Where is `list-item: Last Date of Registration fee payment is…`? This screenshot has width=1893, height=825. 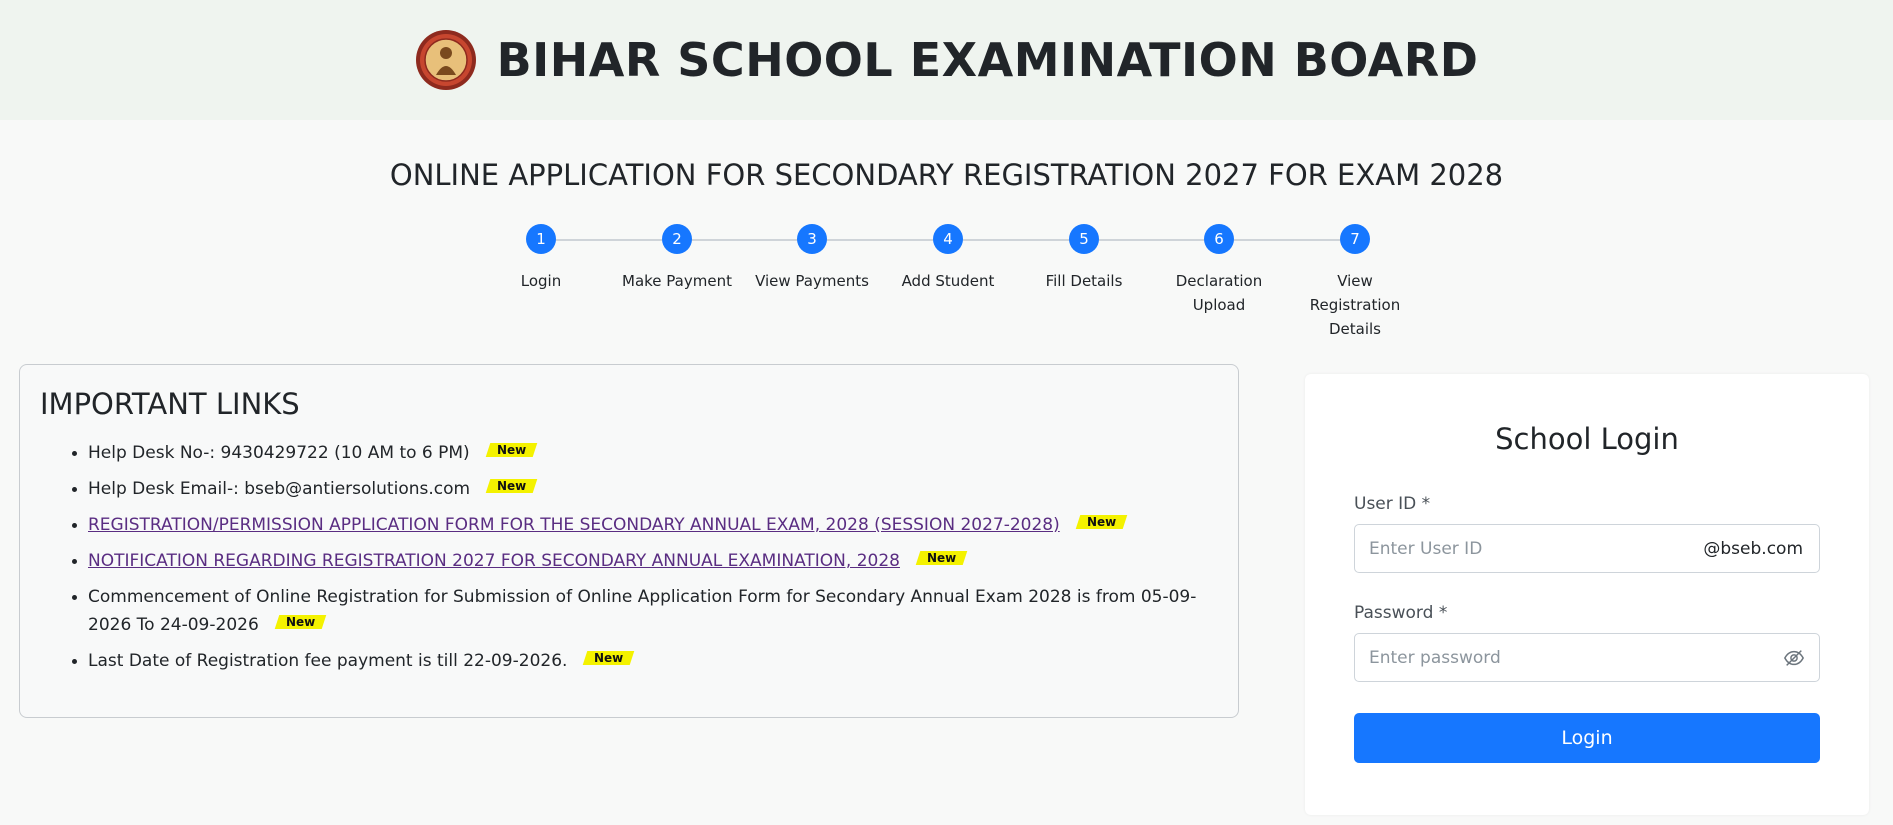 list-item: Last Date of Registration fee payment is… is located at coordinates (645, 661).